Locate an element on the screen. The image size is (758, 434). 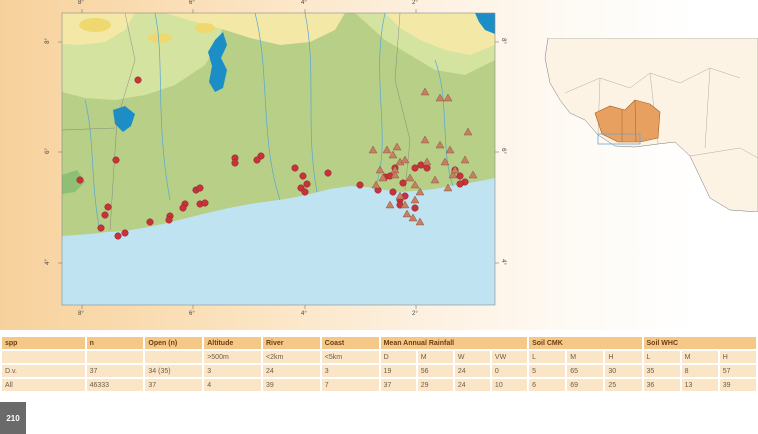
table-cell: 30 is located at coordinates (623, 371).